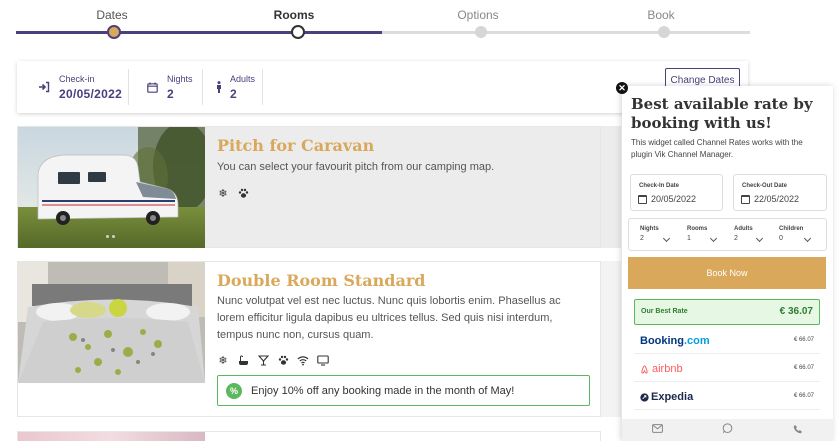  I want to click on step-options-dot, so click(481, 32).